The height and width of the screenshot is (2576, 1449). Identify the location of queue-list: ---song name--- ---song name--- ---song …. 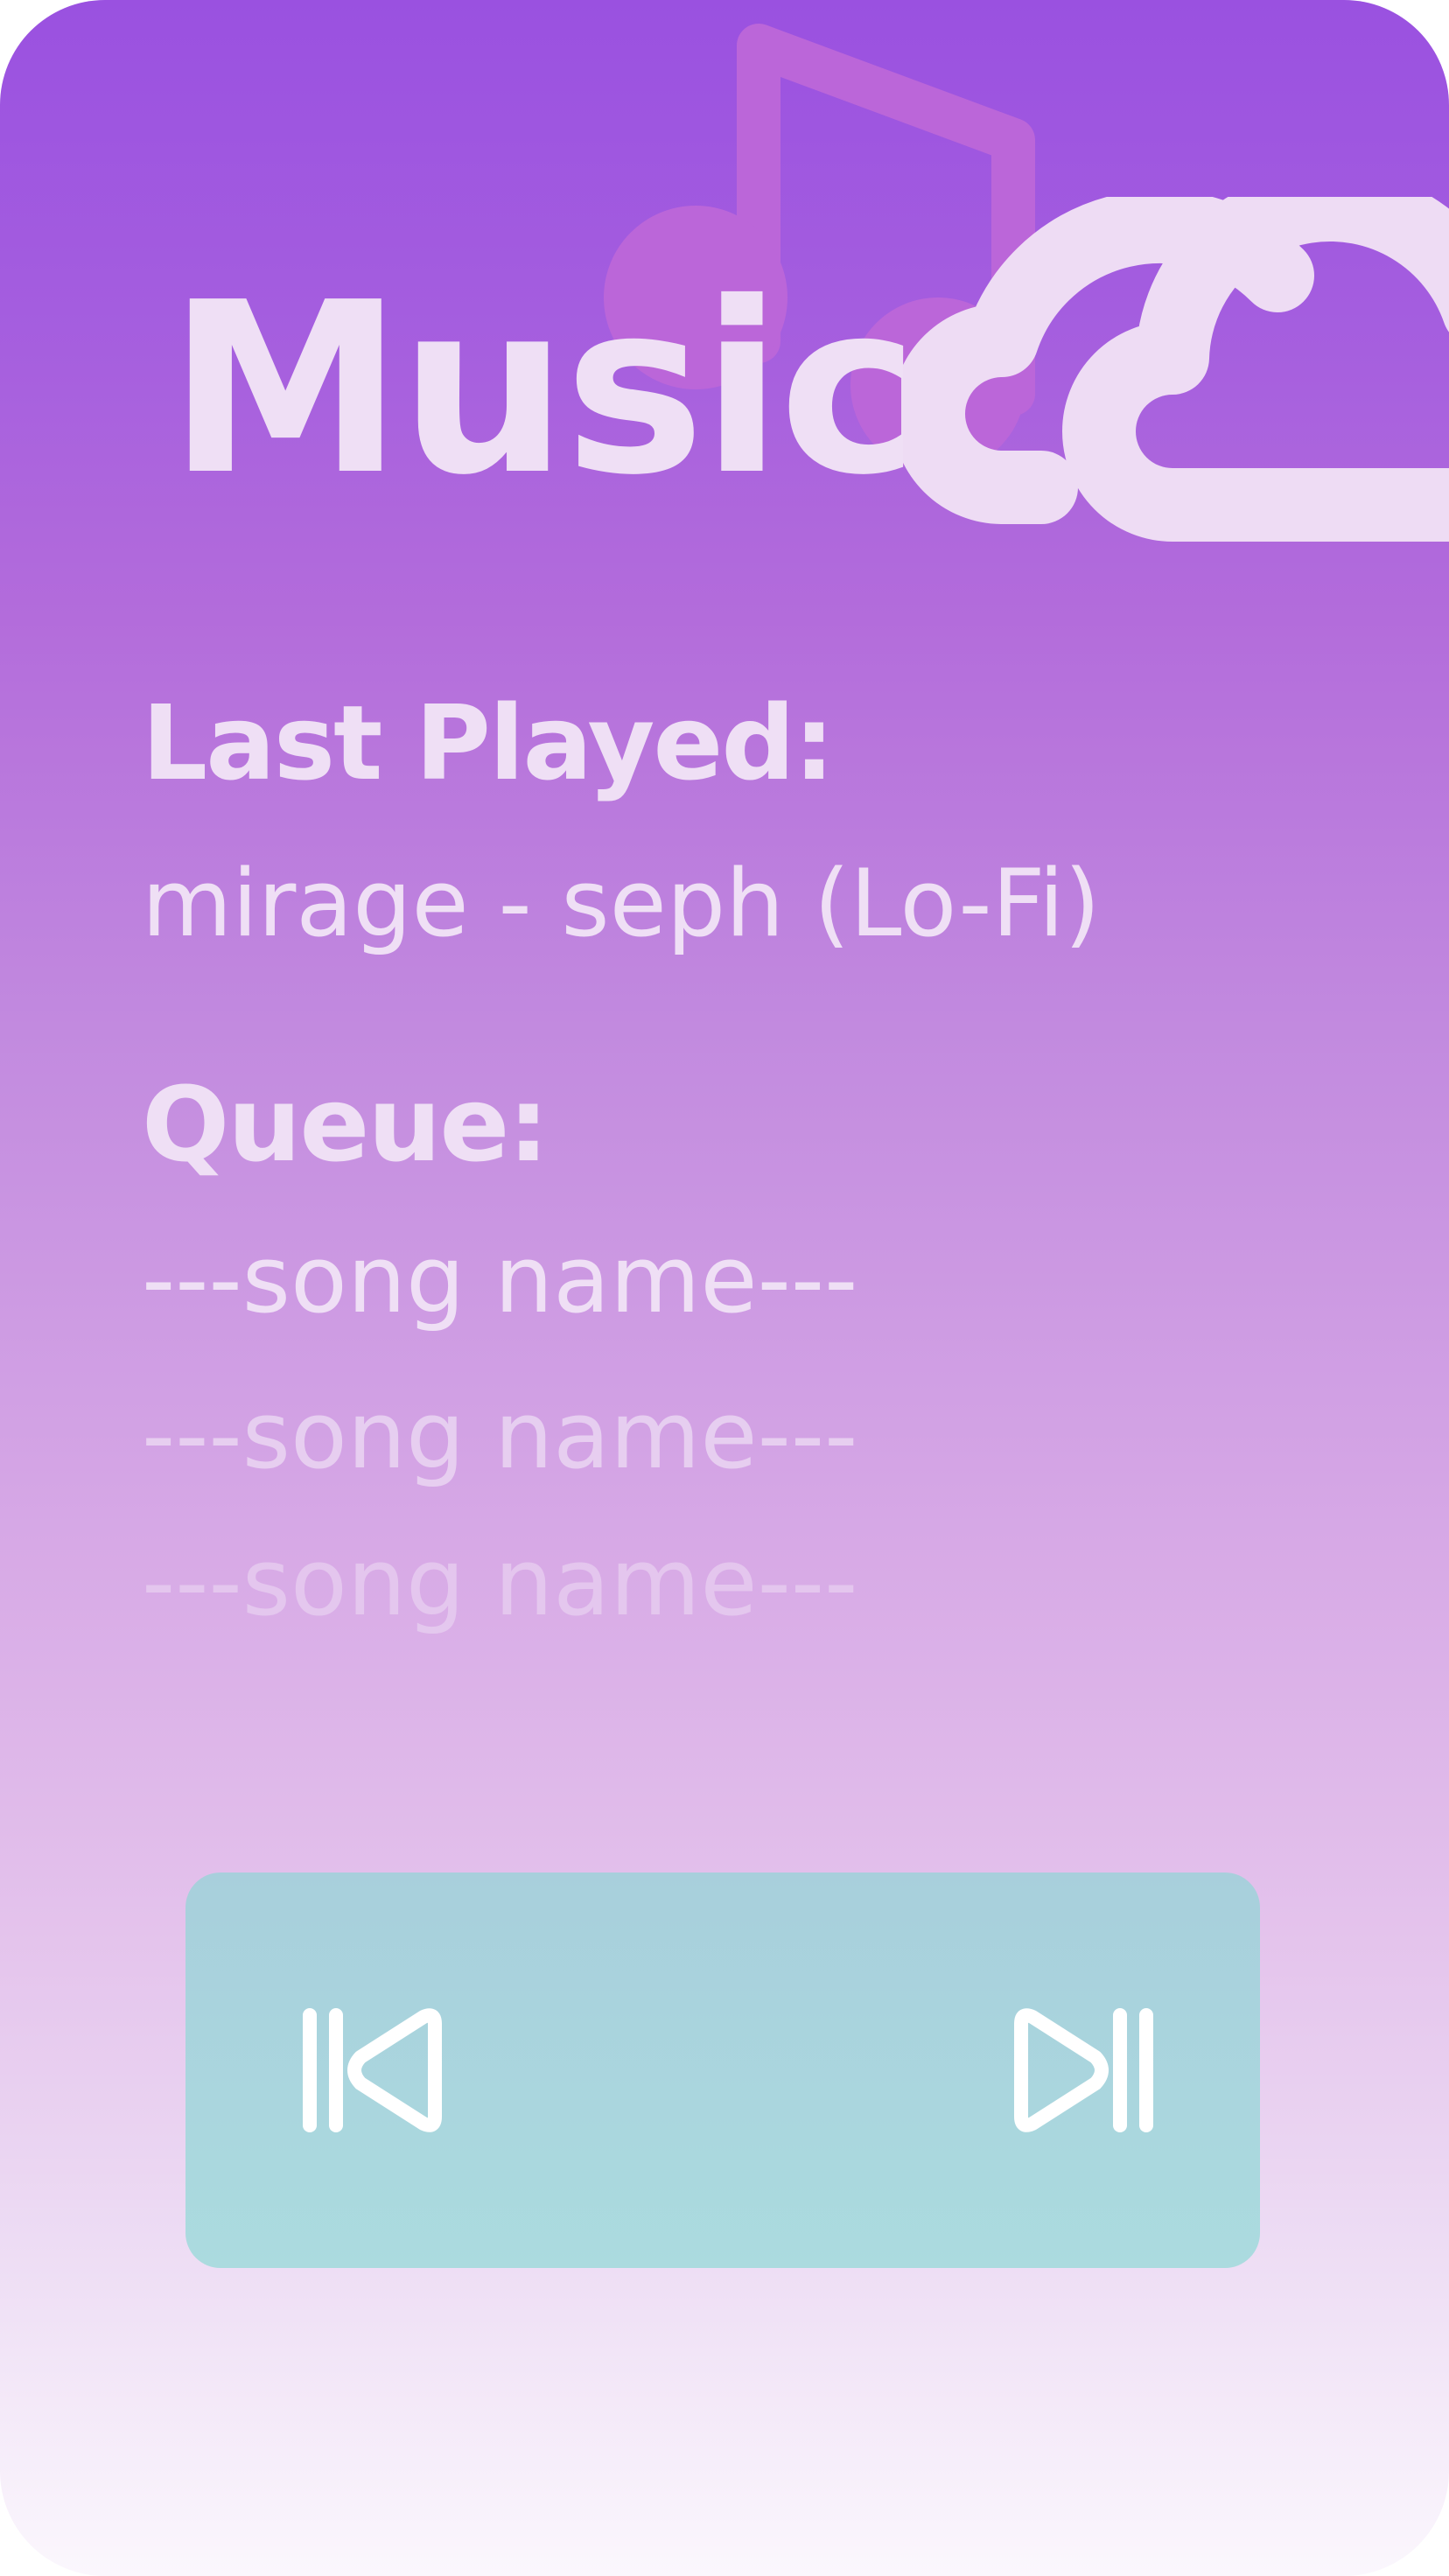
(500, 1463).